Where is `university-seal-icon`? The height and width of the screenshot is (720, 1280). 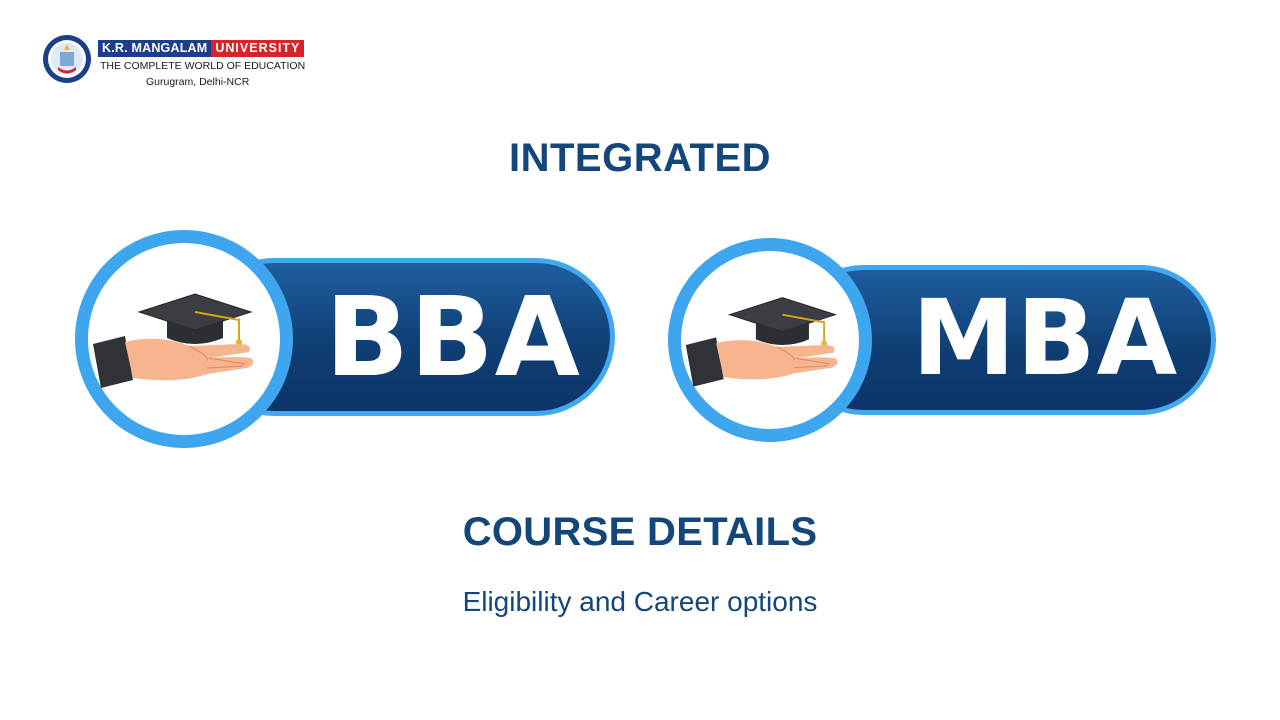
university-seal-icon is located at coordinates (67, 59).